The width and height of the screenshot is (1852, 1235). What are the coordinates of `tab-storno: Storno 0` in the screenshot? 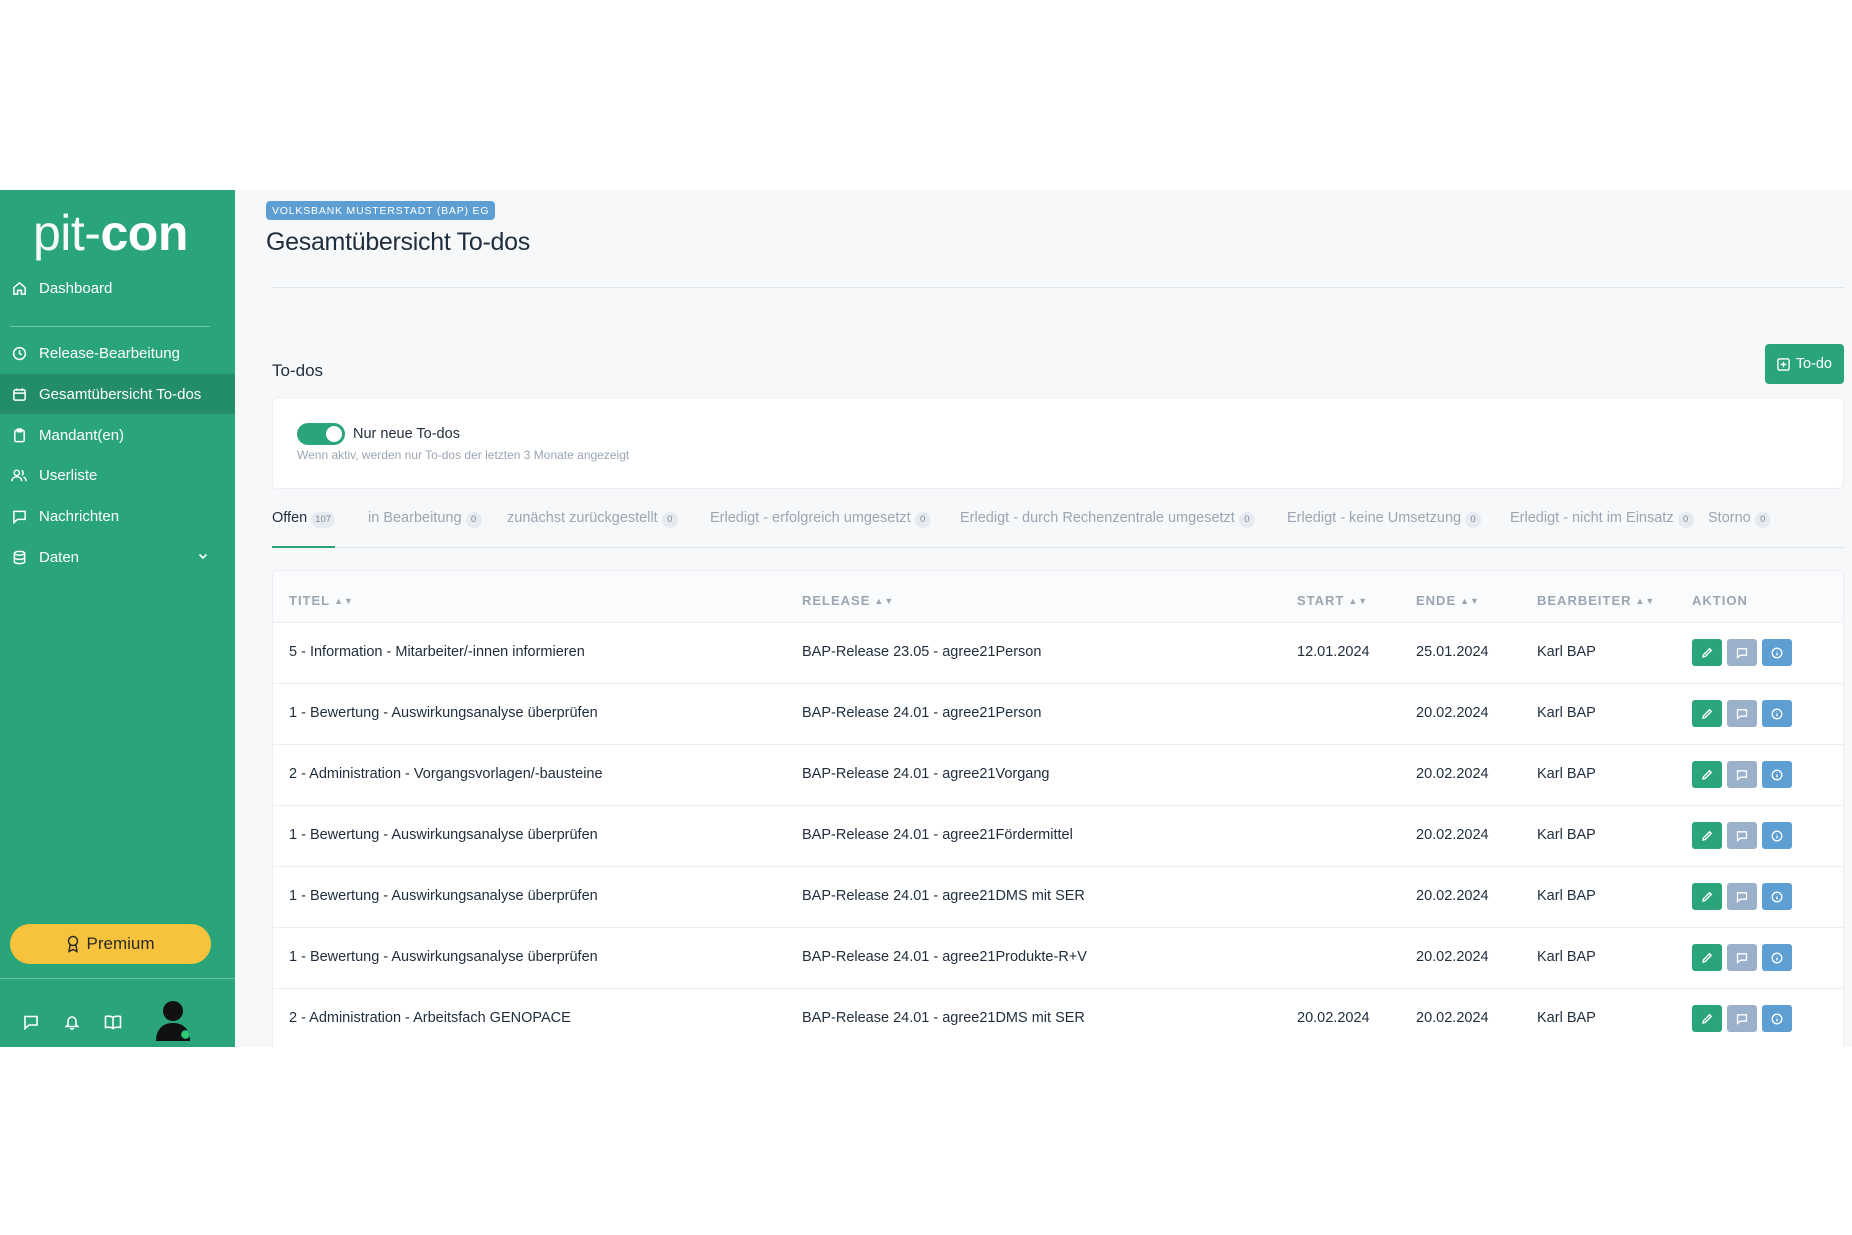 It's located at (1739, 529).